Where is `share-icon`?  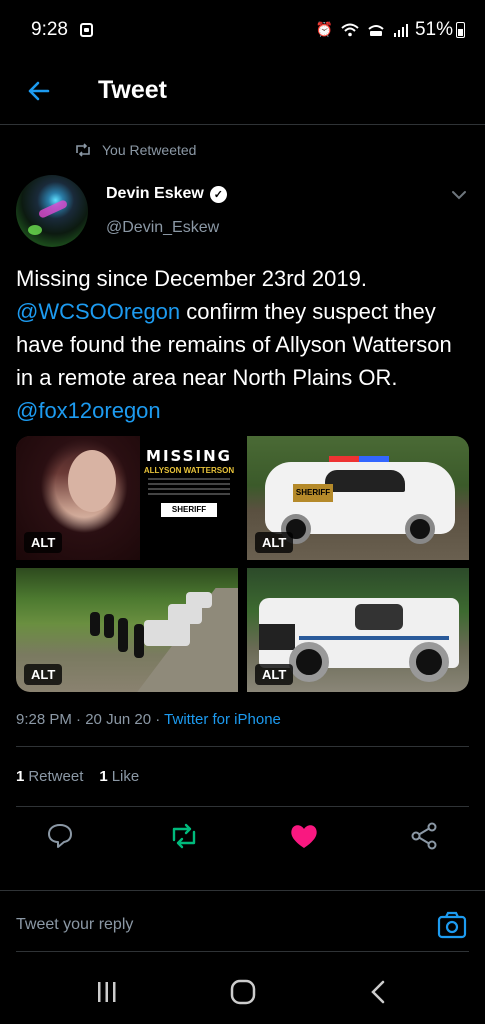
share-icon is located at coordinates (424, 836).